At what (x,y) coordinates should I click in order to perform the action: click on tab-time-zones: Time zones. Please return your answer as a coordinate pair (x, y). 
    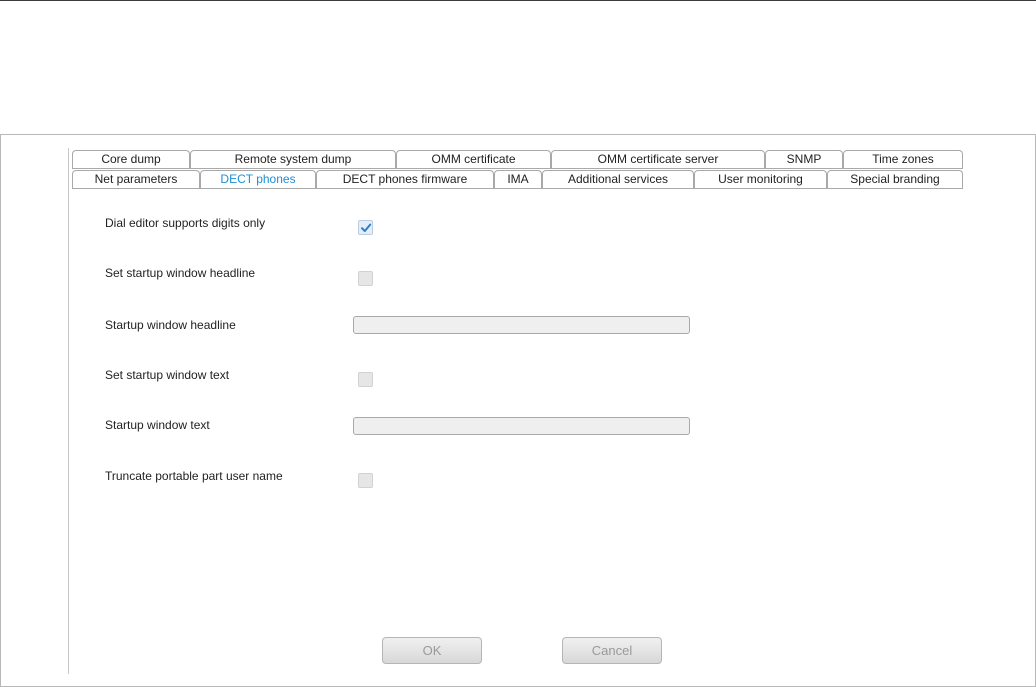
    Looking at the image, I should click on (903, 159).